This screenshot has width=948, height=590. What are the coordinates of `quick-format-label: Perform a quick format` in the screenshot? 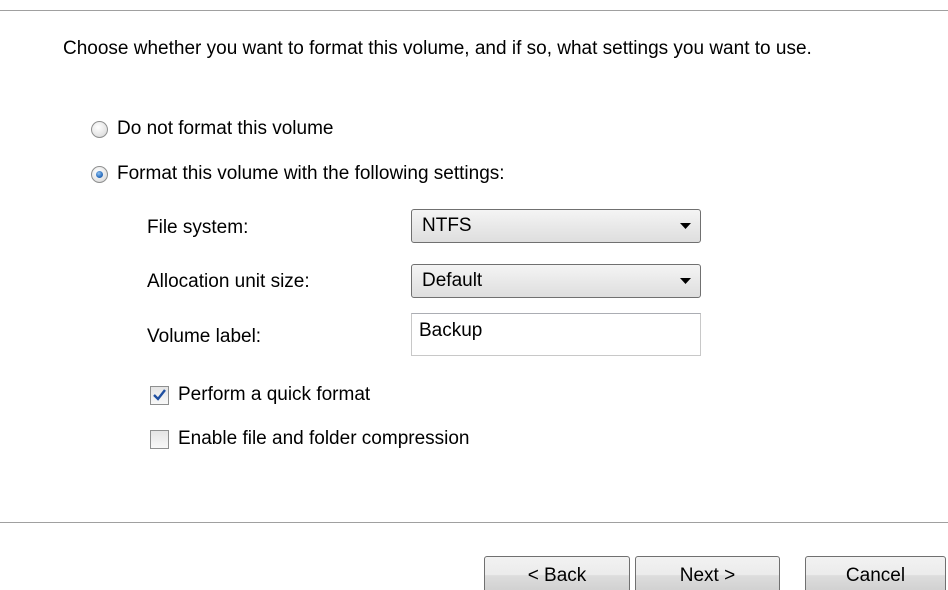 It's located at (274, 394).